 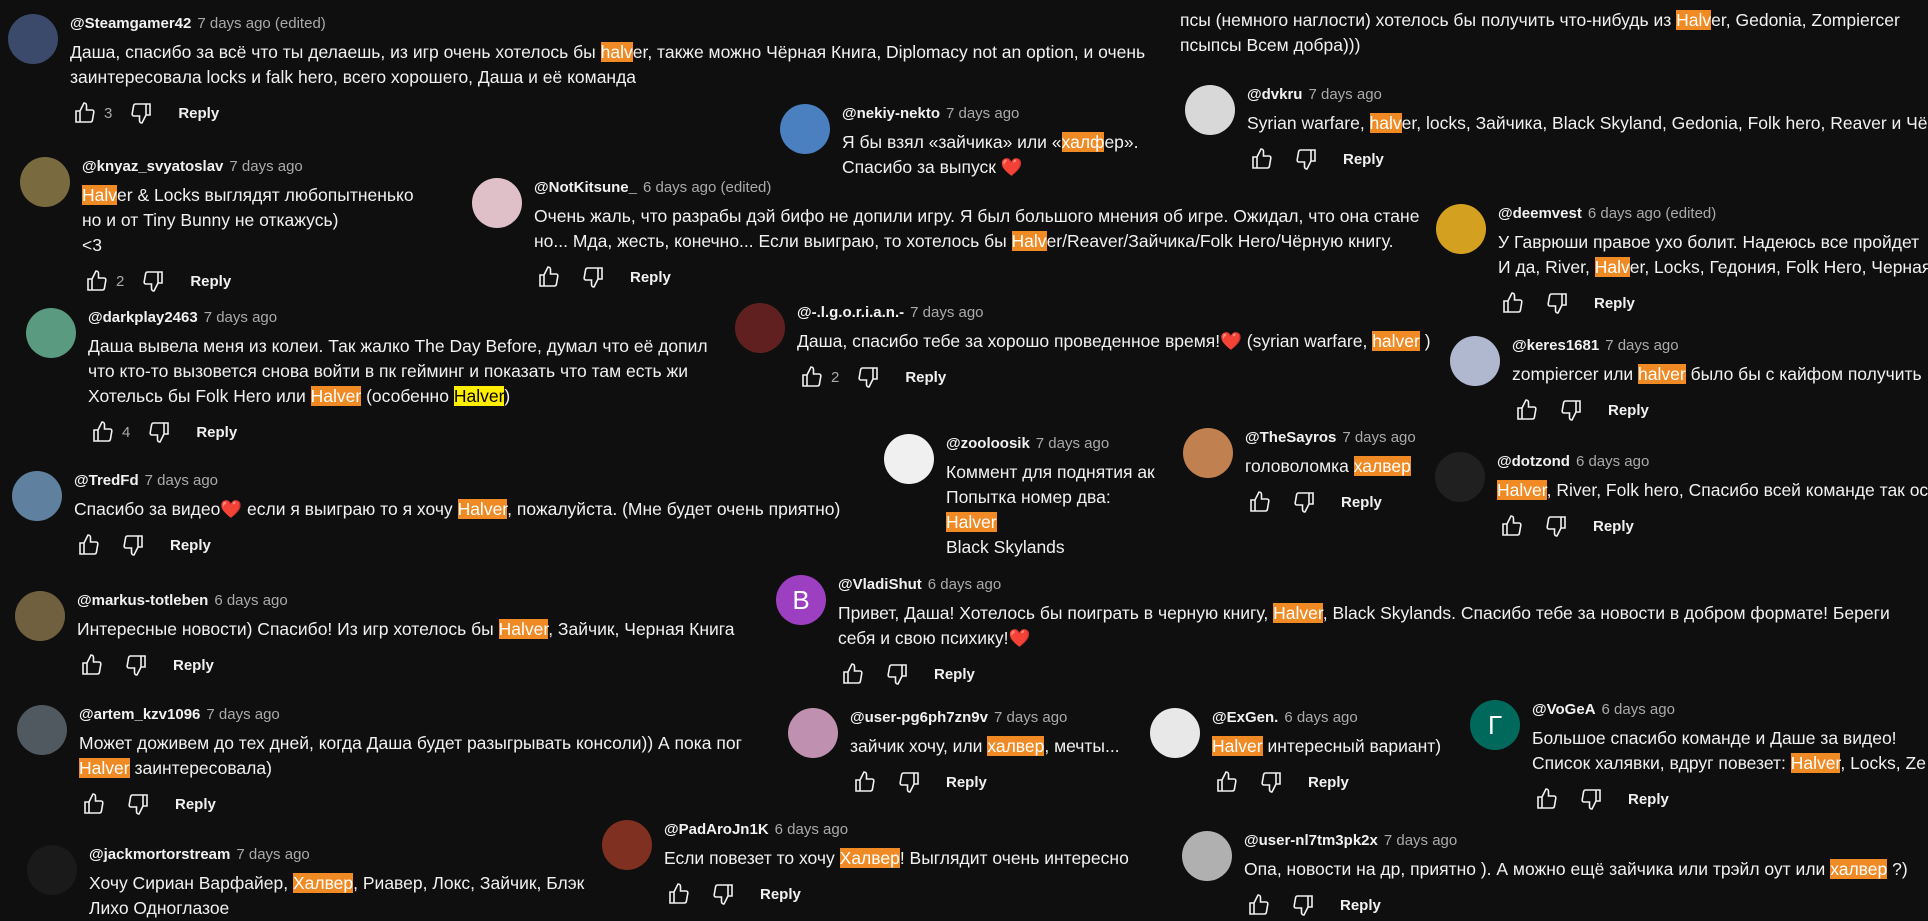 I want to click on comment-author: @nekiy-nekto, so click(x=891, y=113).